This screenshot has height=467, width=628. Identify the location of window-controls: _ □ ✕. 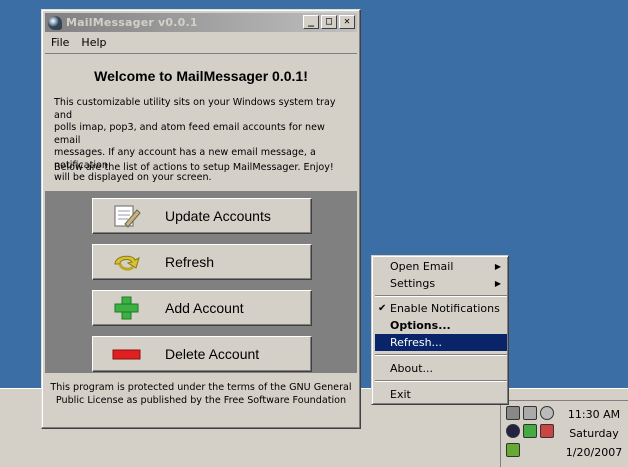
(329, 22).